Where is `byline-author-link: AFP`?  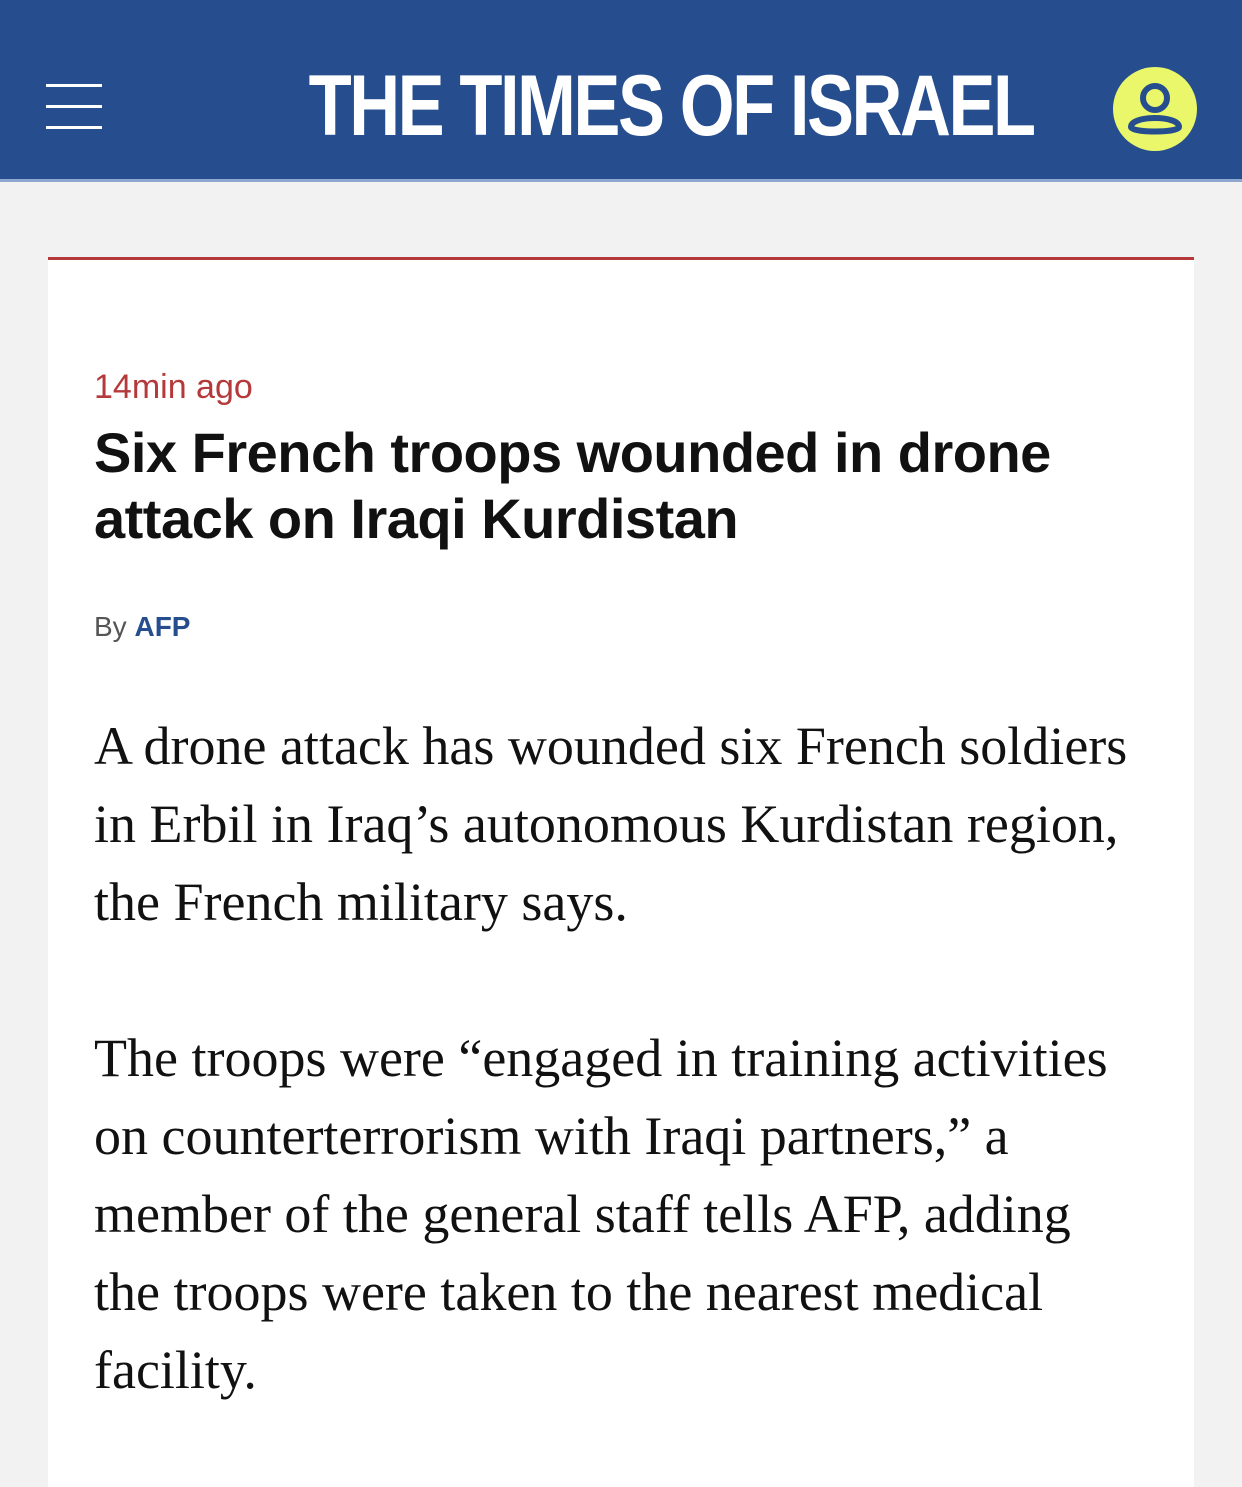
byline-author-link: AFP is located at coordinates (162, 626).